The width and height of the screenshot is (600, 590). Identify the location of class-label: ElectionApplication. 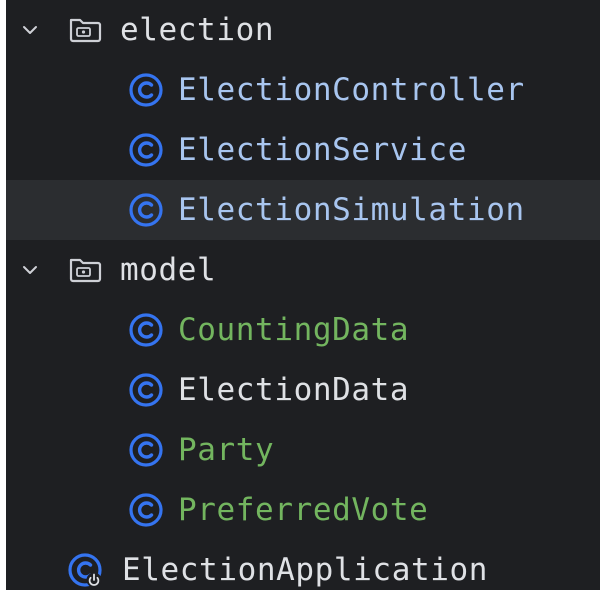
(305, 570).